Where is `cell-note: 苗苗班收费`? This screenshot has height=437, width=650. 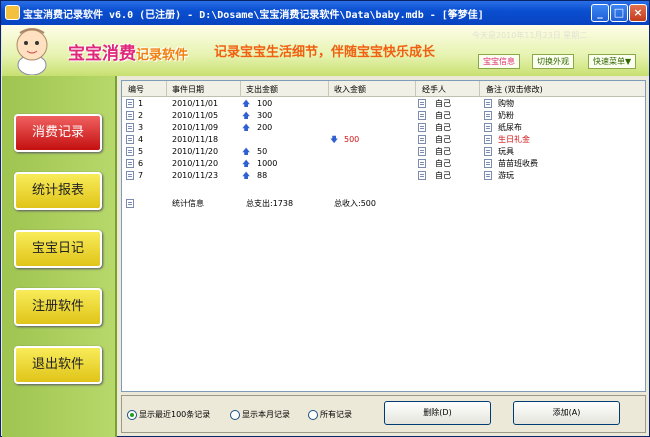 cell-note: 苗苗班收费 is located at coordinates (518, 164).